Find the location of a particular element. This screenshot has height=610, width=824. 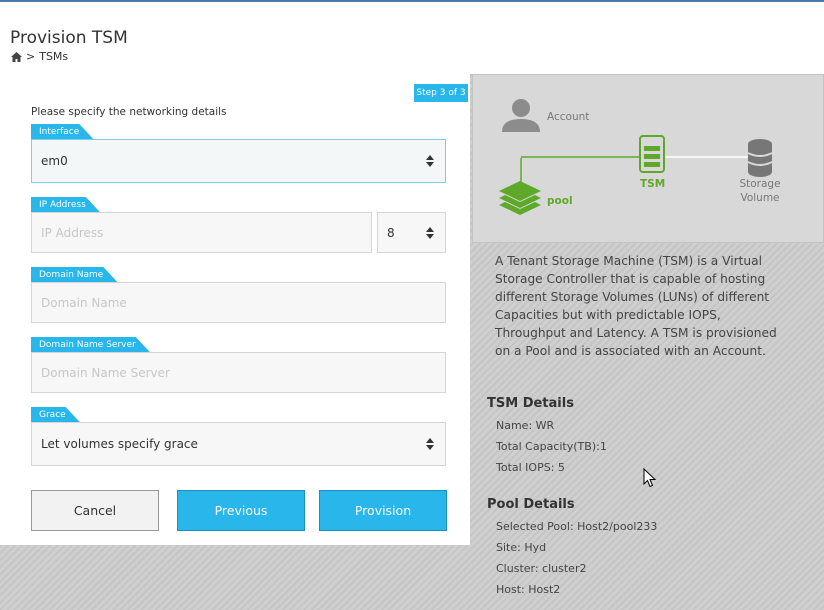

layers-icon is located at coordinates (520, 198).